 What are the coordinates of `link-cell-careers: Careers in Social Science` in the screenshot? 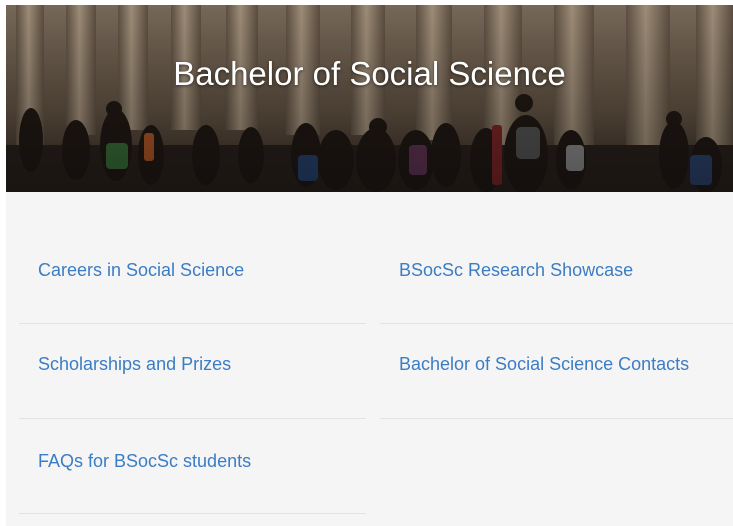 It's located at (192, 258).